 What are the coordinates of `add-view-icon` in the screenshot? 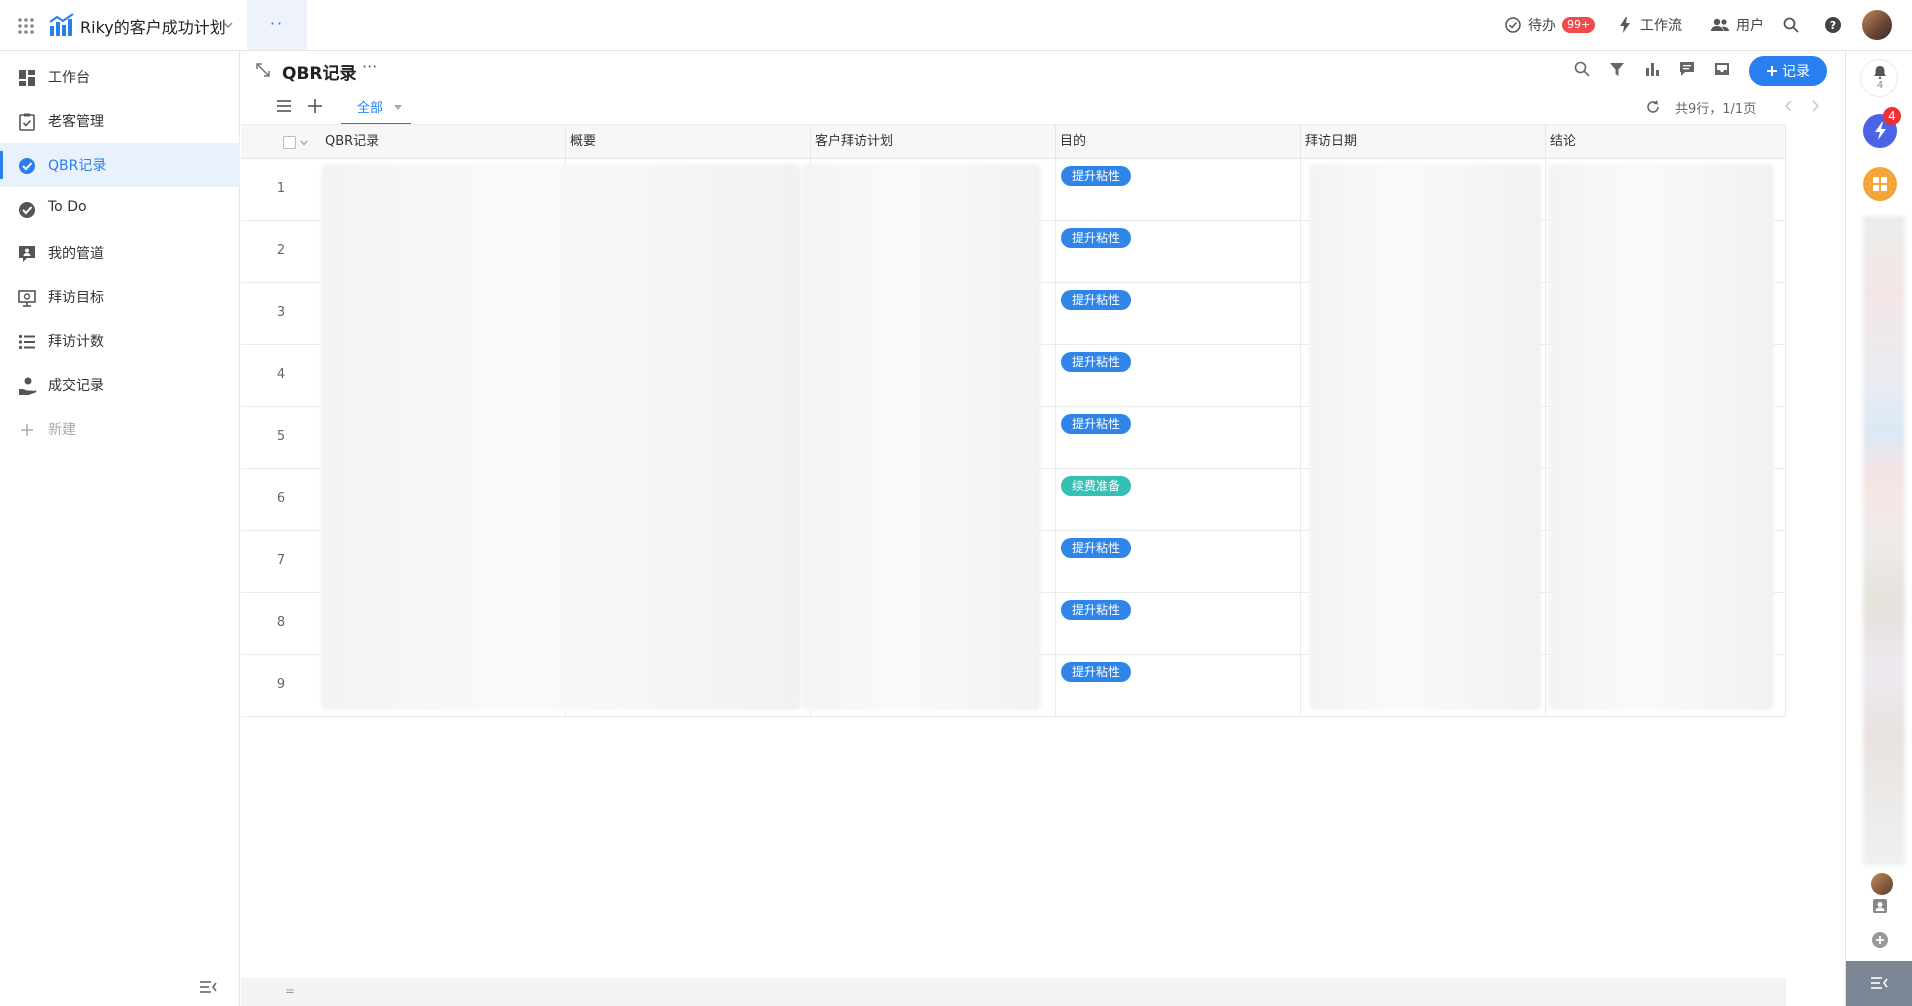 It's located at (315, 106).